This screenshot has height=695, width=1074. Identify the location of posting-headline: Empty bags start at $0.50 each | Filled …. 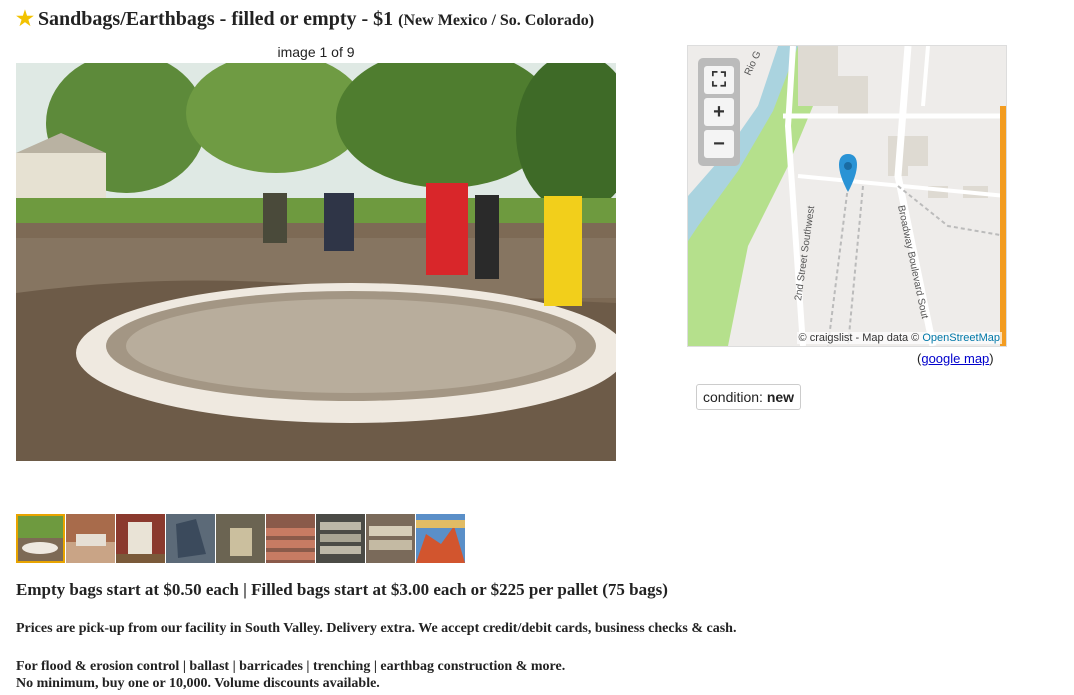
(342, 589).